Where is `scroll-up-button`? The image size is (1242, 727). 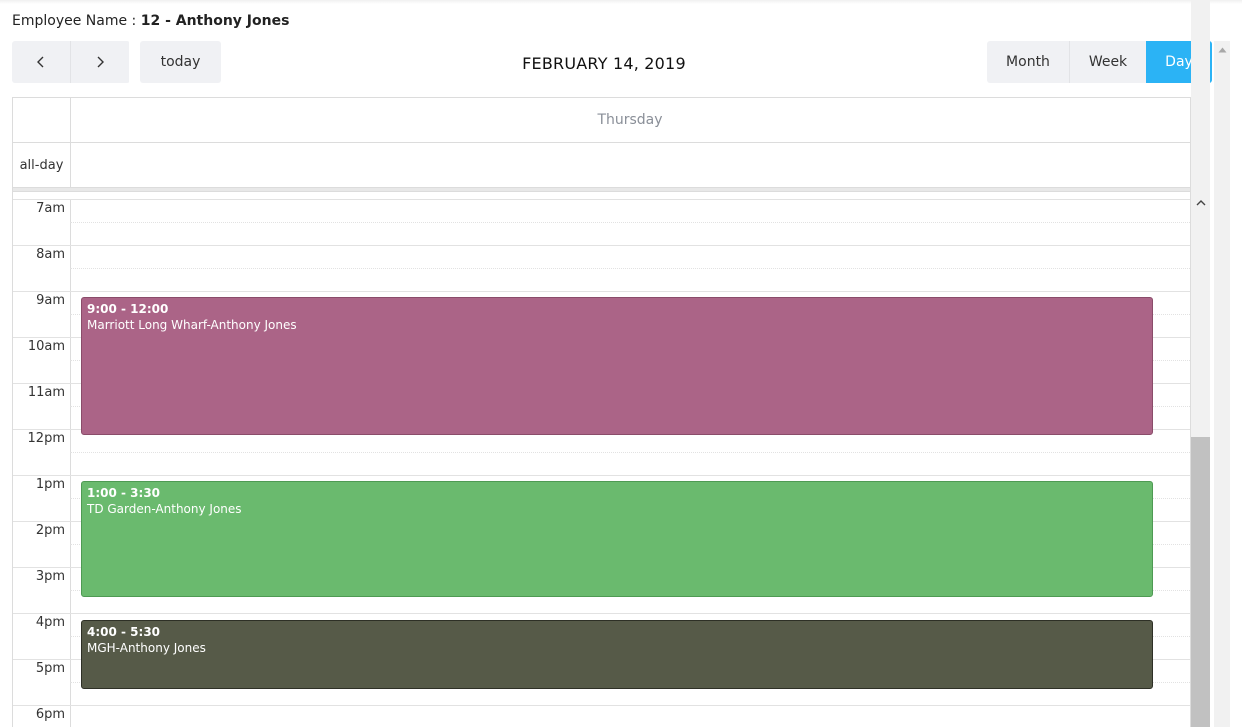
scroll-up-button is located at coordinates (1200, 202).